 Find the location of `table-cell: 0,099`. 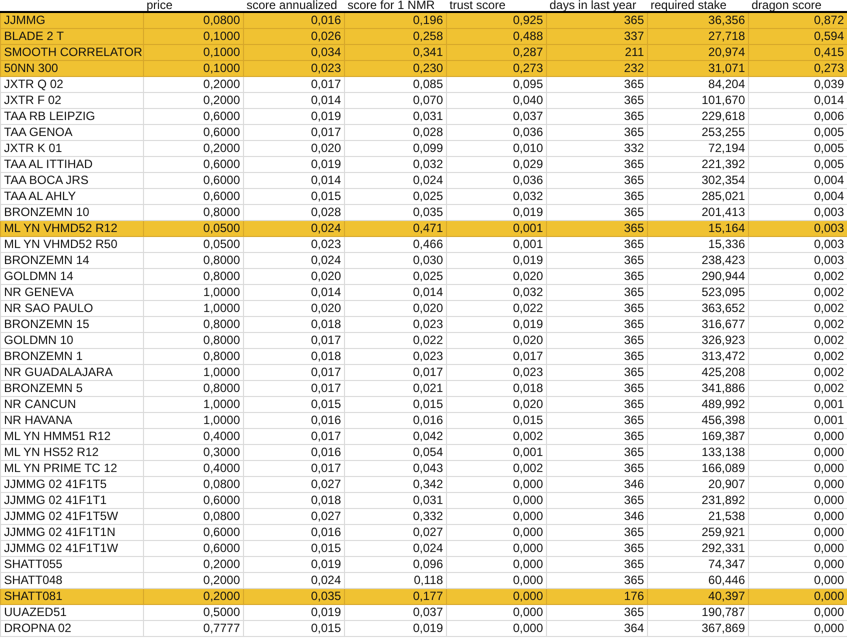

table-cell: 0,099 is located at coordinates (395, 148).